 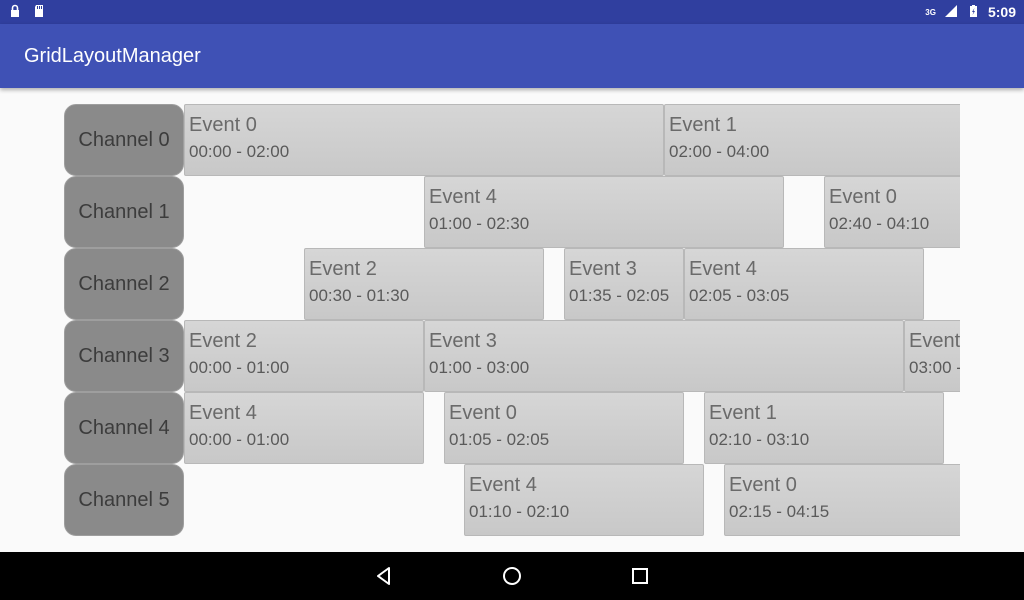 I want to click on event-cell: Event 4 02:05 - 03:05, so click(x=804, y=284).